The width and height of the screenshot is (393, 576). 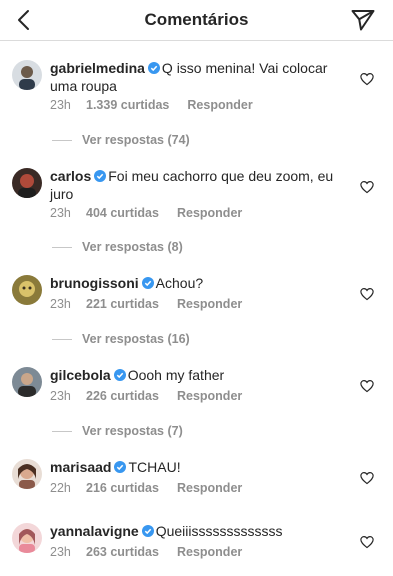 What do you see at coordinates (132, 431) in the screenshot?
I see `view-replies-label: Ver respostas (7)` at bounding box center [132, 431].